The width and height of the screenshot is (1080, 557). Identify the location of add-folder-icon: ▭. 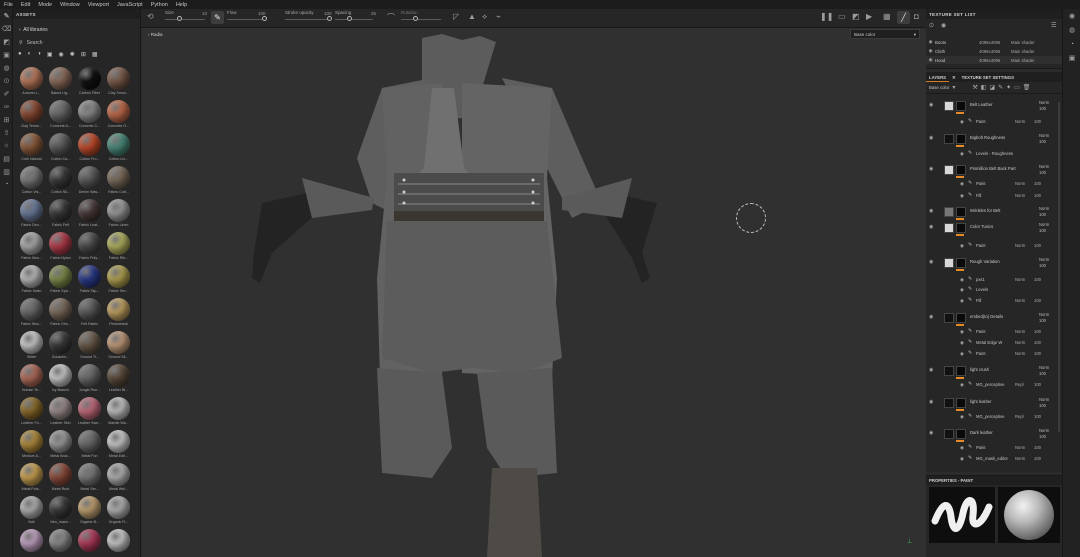
(1017, 87).